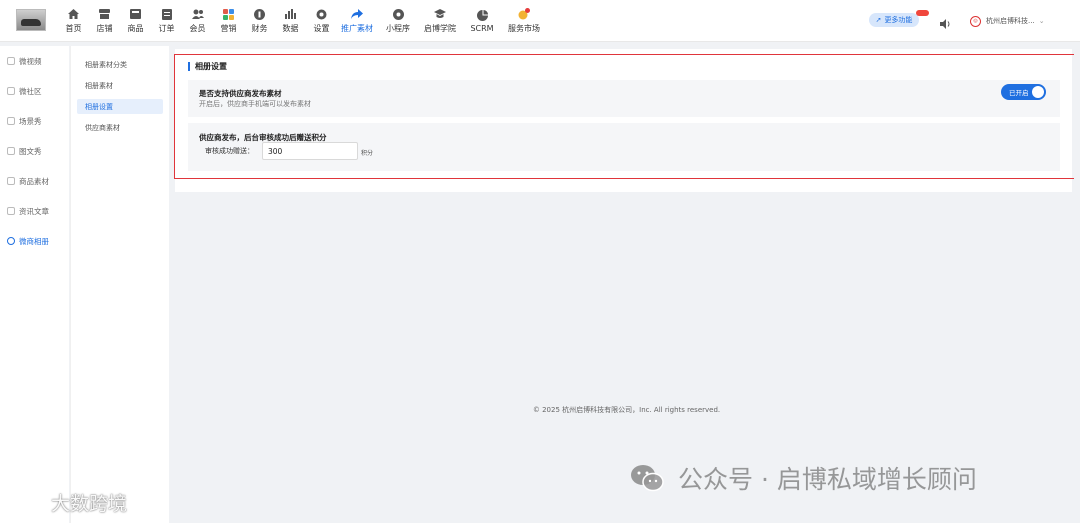 Image resolution: width=1080 pixels, height=523 pixels. I want to click on miniapp-icon, so click(398, 14).